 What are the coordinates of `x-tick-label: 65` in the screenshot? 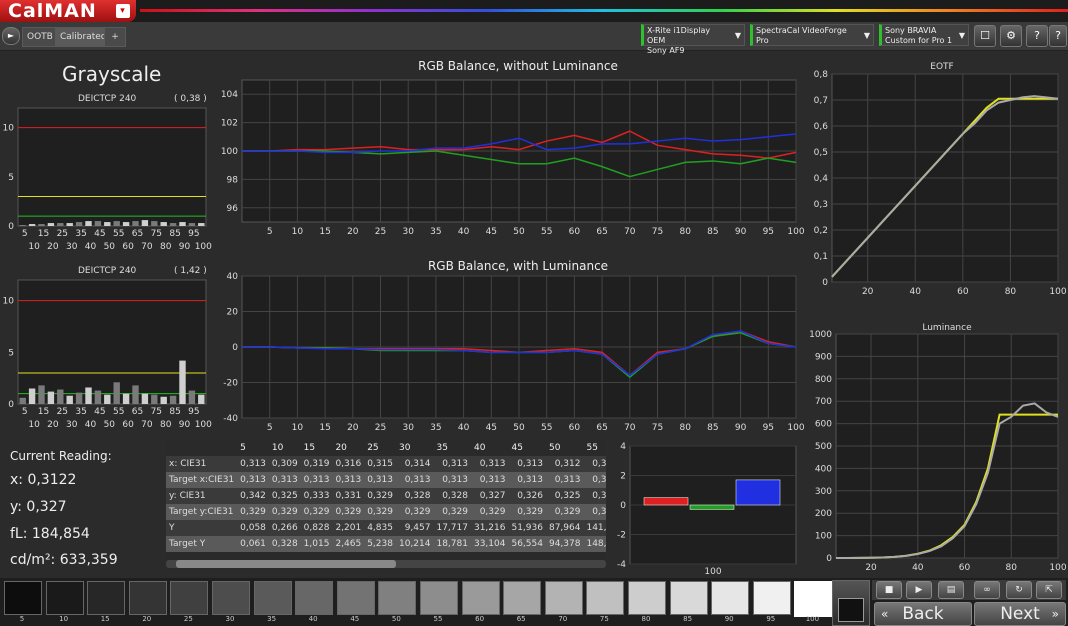 It's located at (601, 232).